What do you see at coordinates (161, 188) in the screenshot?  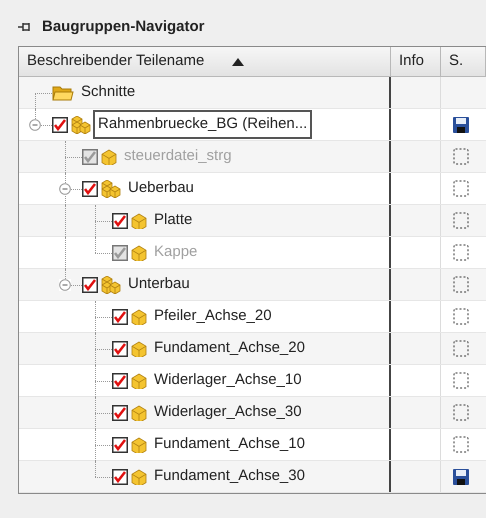 I see `tree-item: Ueberbau` at bounding box center [161, 188].